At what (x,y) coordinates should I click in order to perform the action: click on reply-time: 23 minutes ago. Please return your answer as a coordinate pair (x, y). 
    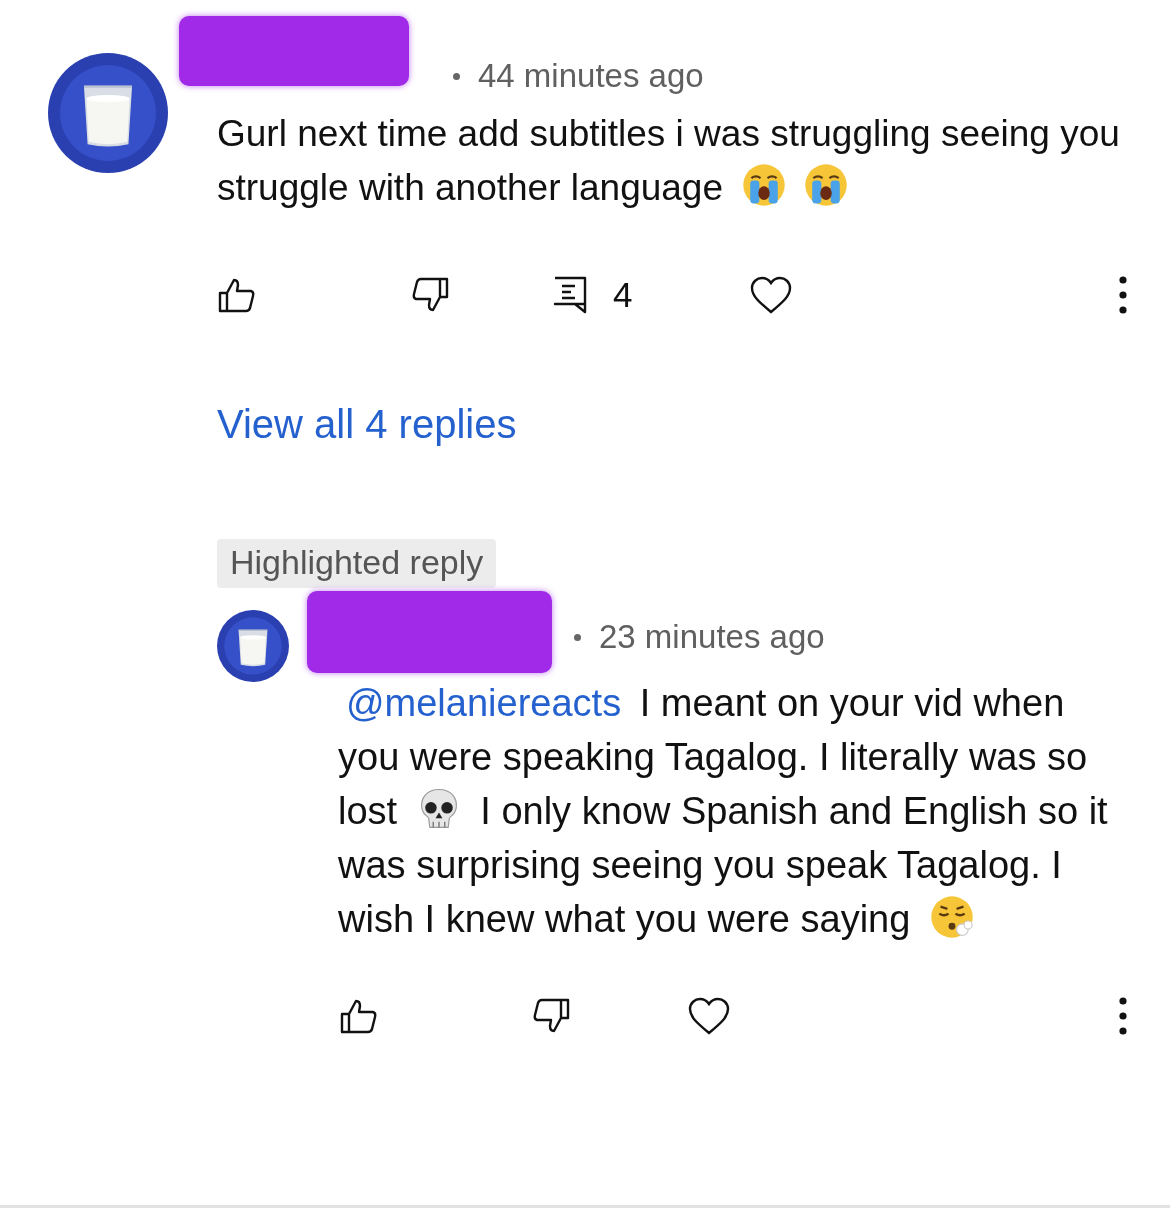
    Looking at the image, I should click on (712, 637).